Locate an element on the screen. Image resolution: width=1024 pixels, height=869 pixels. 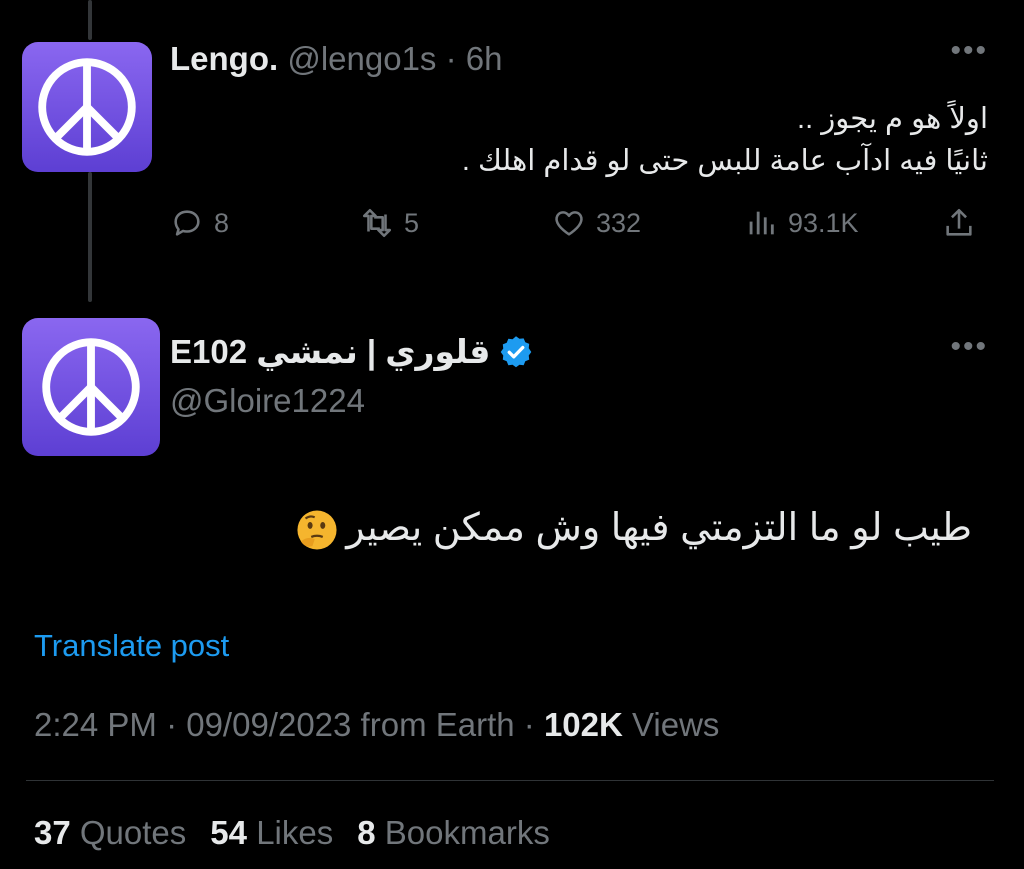
bookmarks-stat: 8 Bookmarks is located at coordinates (453, 832).